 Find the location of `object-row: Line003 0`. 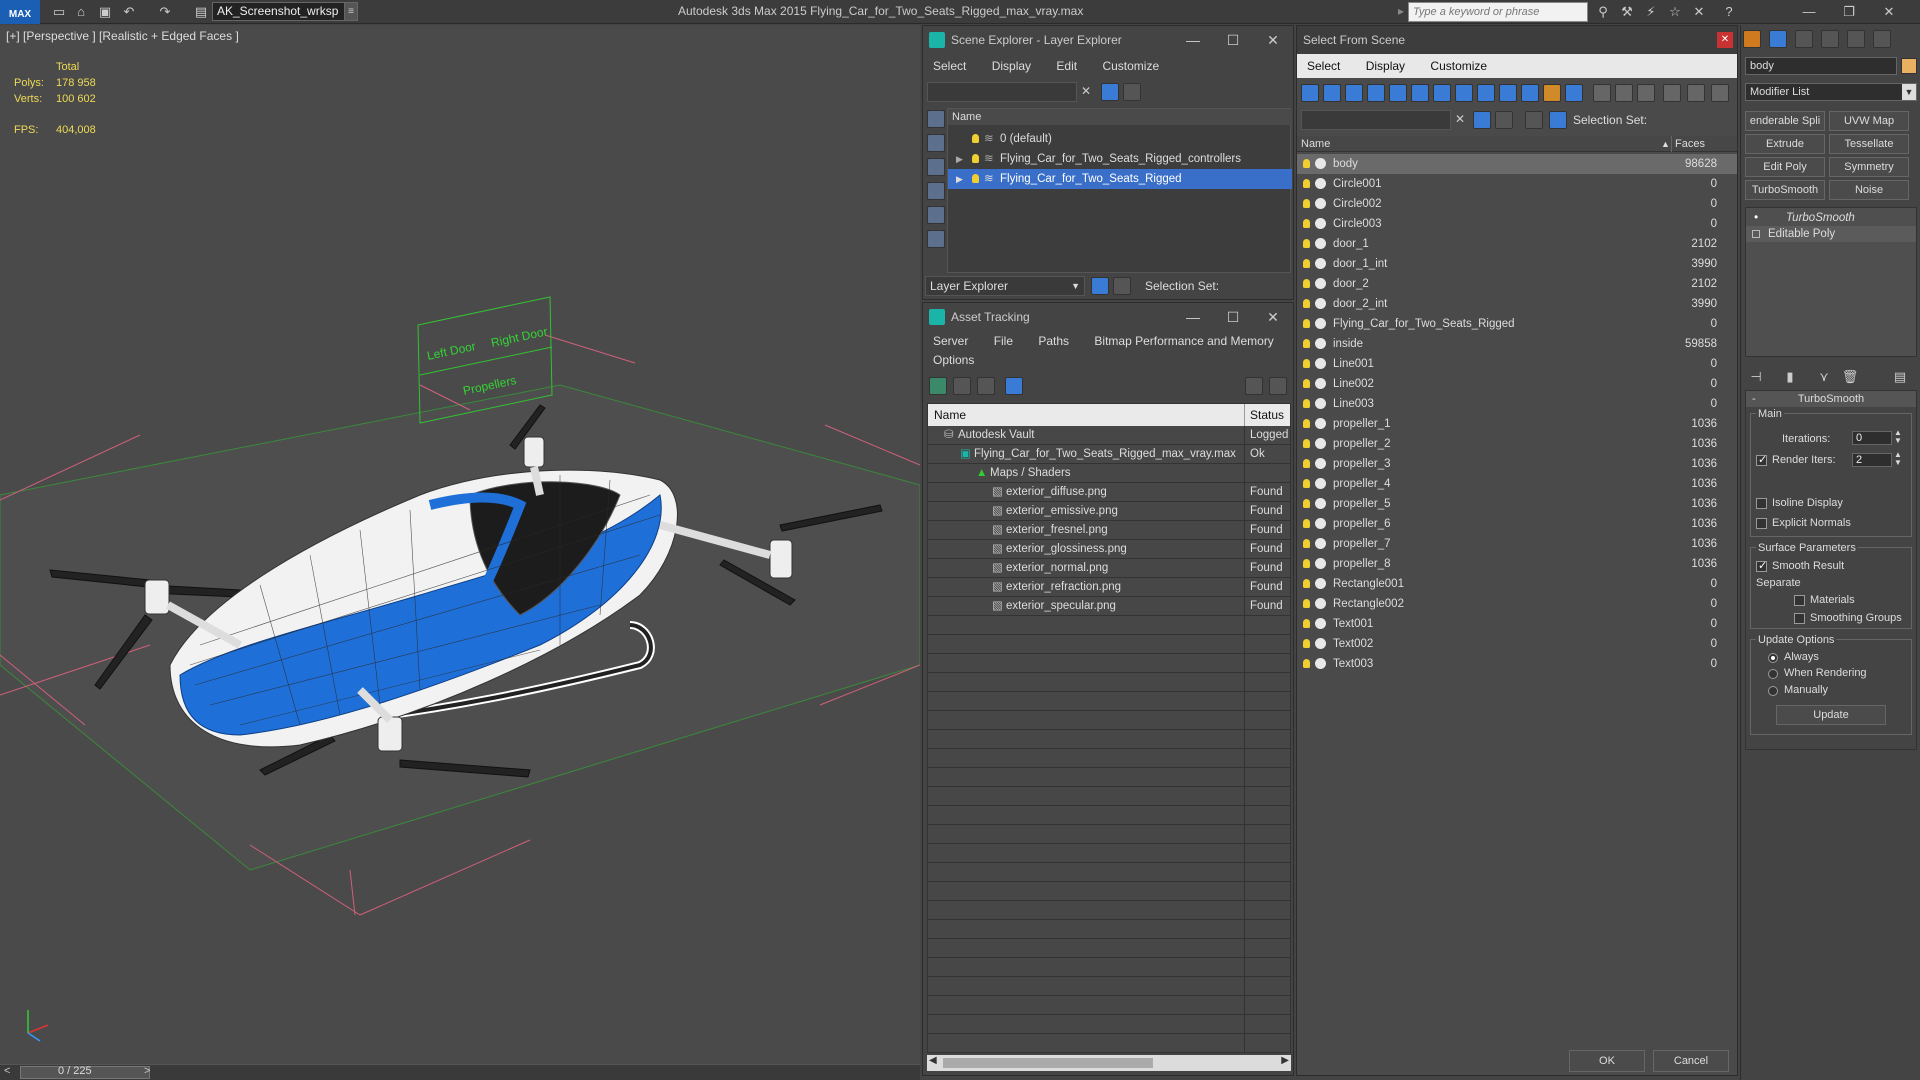

object-row: Line003 0 is located at coordinates (1517, 404).